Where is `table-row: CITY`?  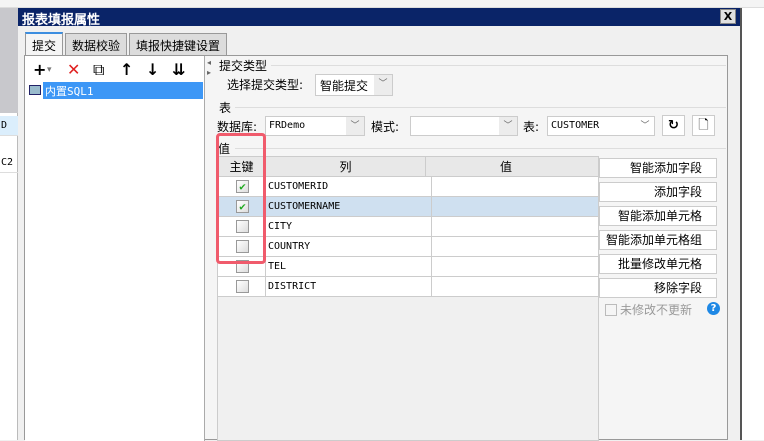
table-row: CITY is located at coordinates (408, 227).